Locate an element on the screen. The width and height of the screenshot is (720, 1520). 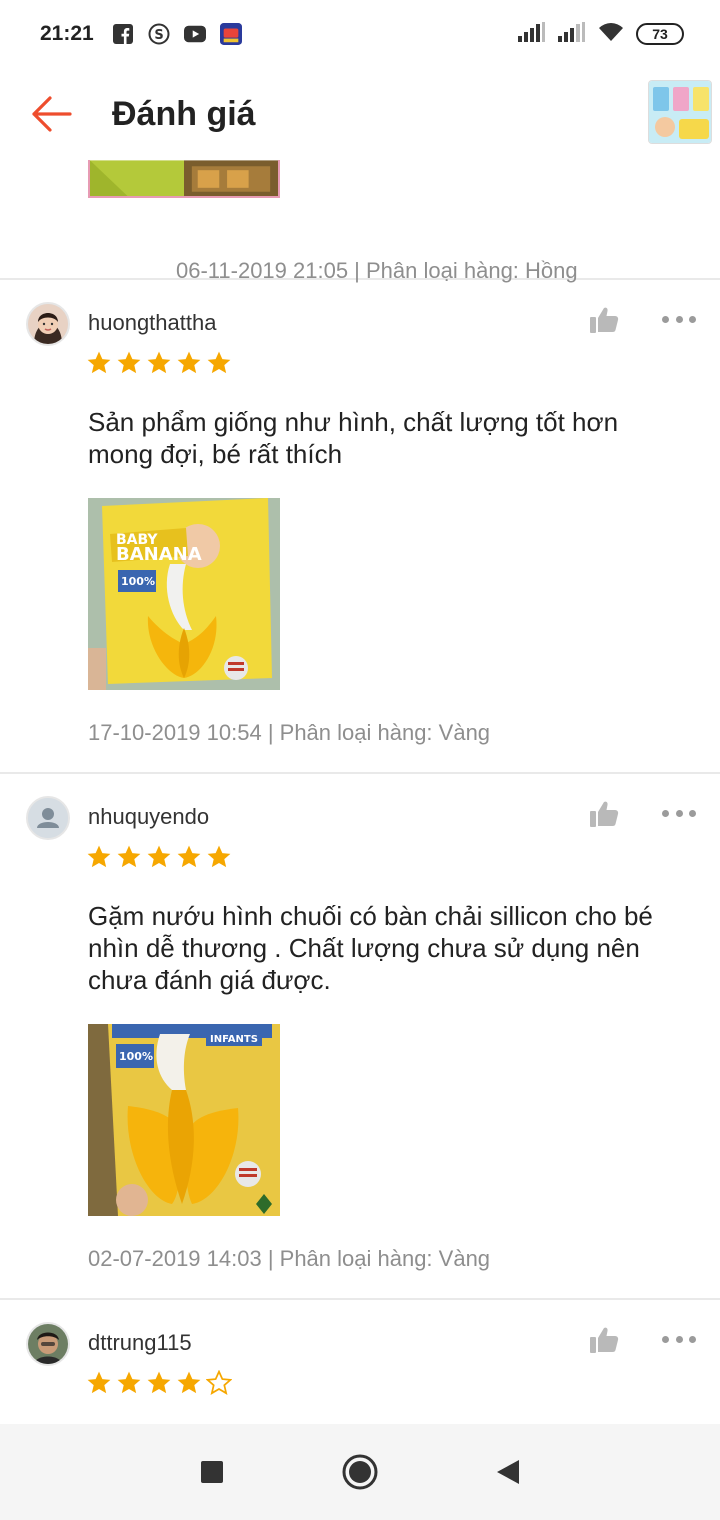
home-button is located at coordinates (360, 1472).